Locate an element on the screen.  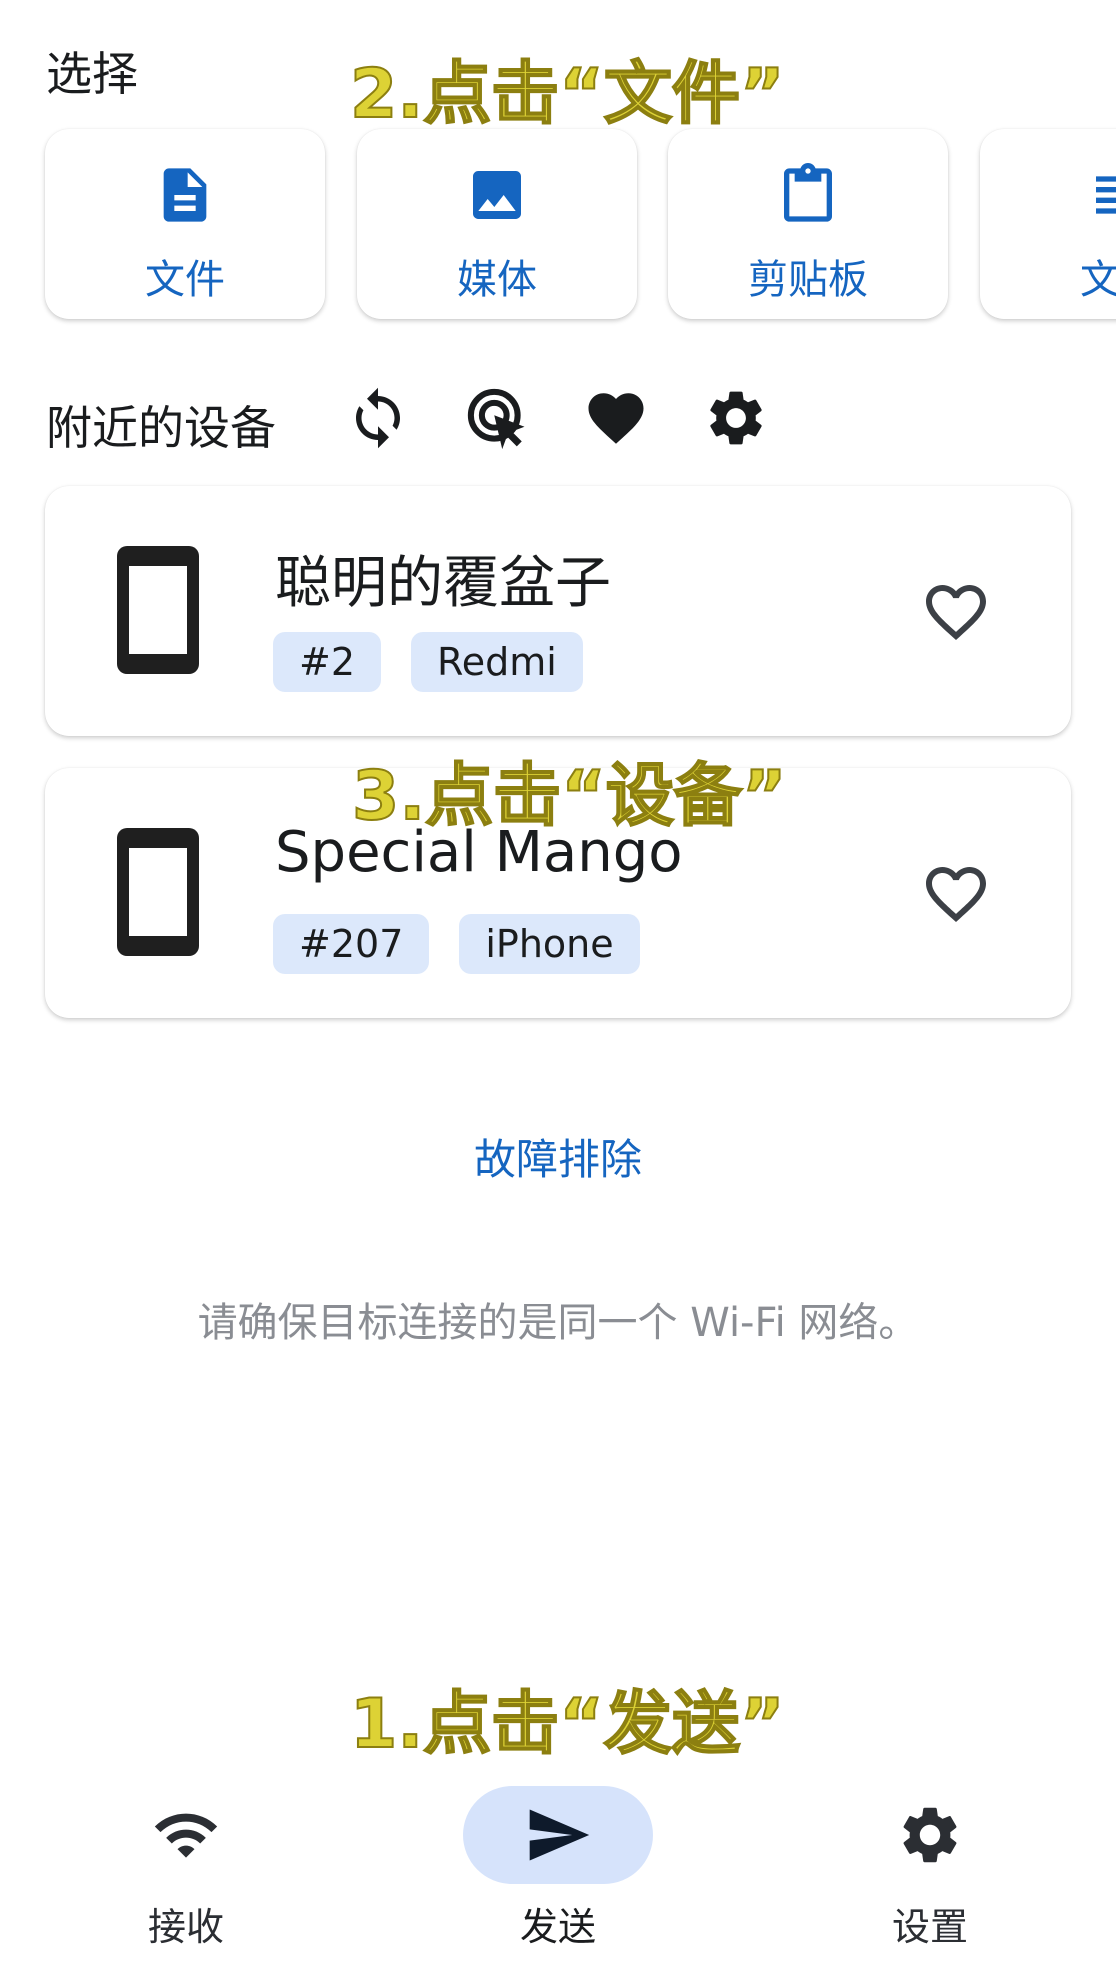
select-media-button: 媒体 is located at coordinates (497, 224).